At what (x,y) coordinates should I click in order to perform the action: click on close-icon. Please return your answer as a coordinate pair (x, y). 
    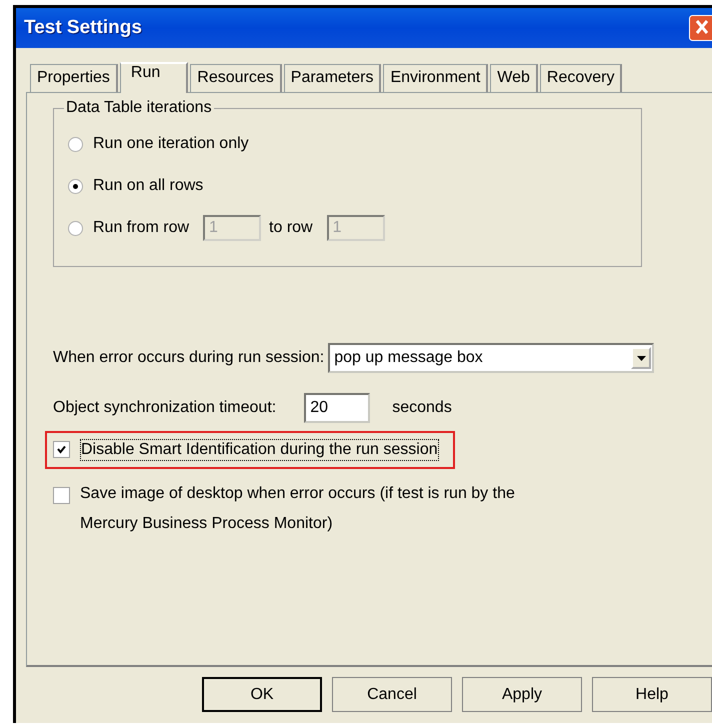
    Looking at the image, I should click on (700, 28).